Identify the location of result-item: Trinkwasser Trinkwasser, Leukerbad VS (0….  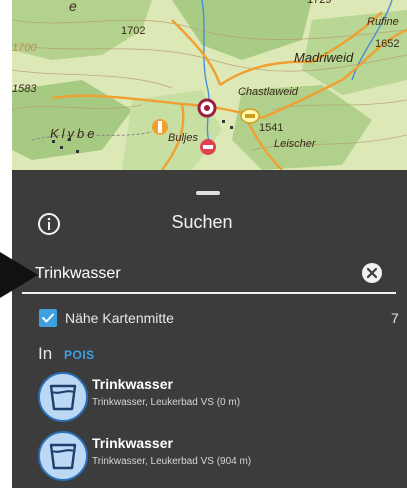
(218, 398).